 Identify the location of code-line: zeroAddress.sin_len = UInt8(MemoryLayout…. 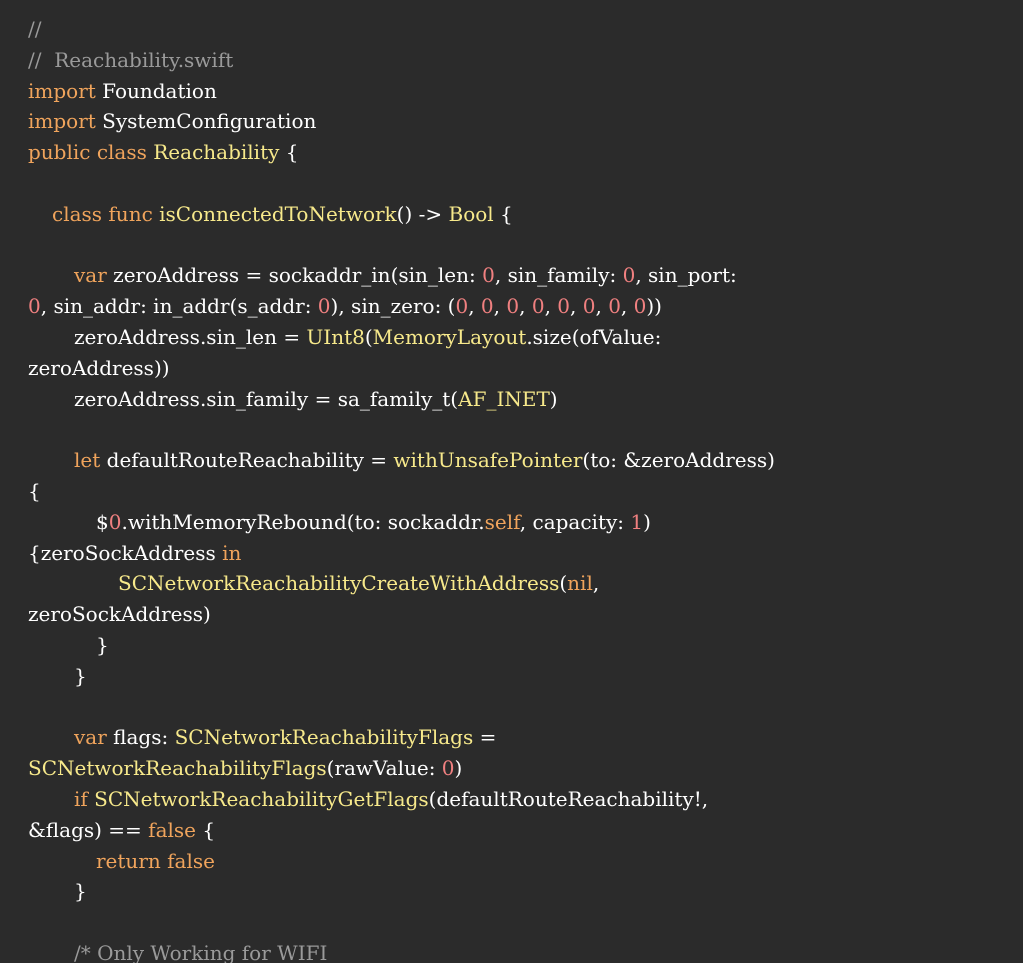
(511, 337).